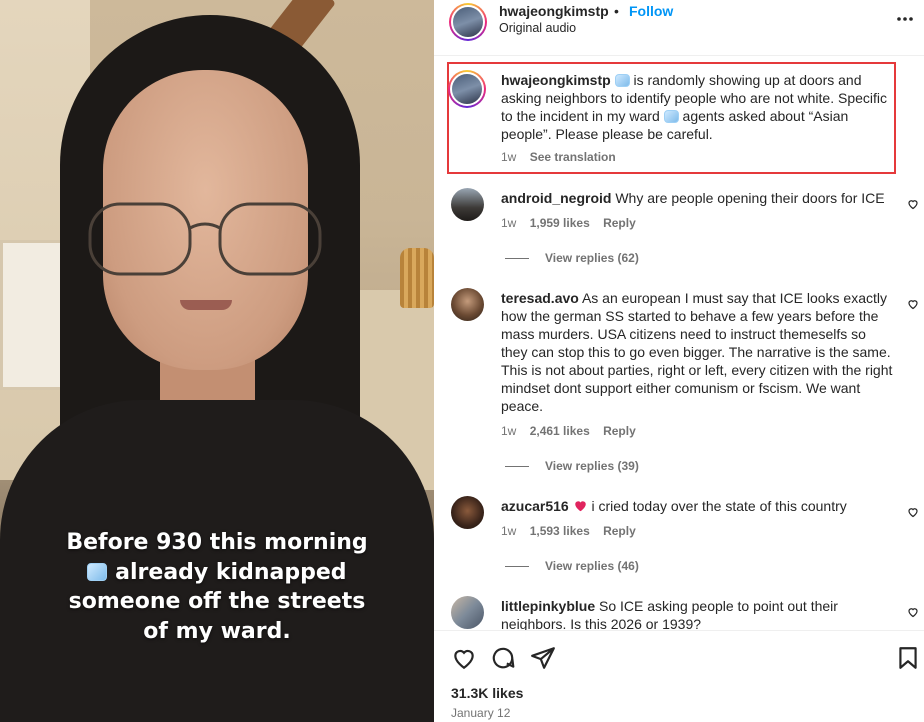 The image size is (924, 722). Describe the element at coordinates (217, 542) in the screenshot. I see `caption-line-1: Before 930 this morning` at that location.